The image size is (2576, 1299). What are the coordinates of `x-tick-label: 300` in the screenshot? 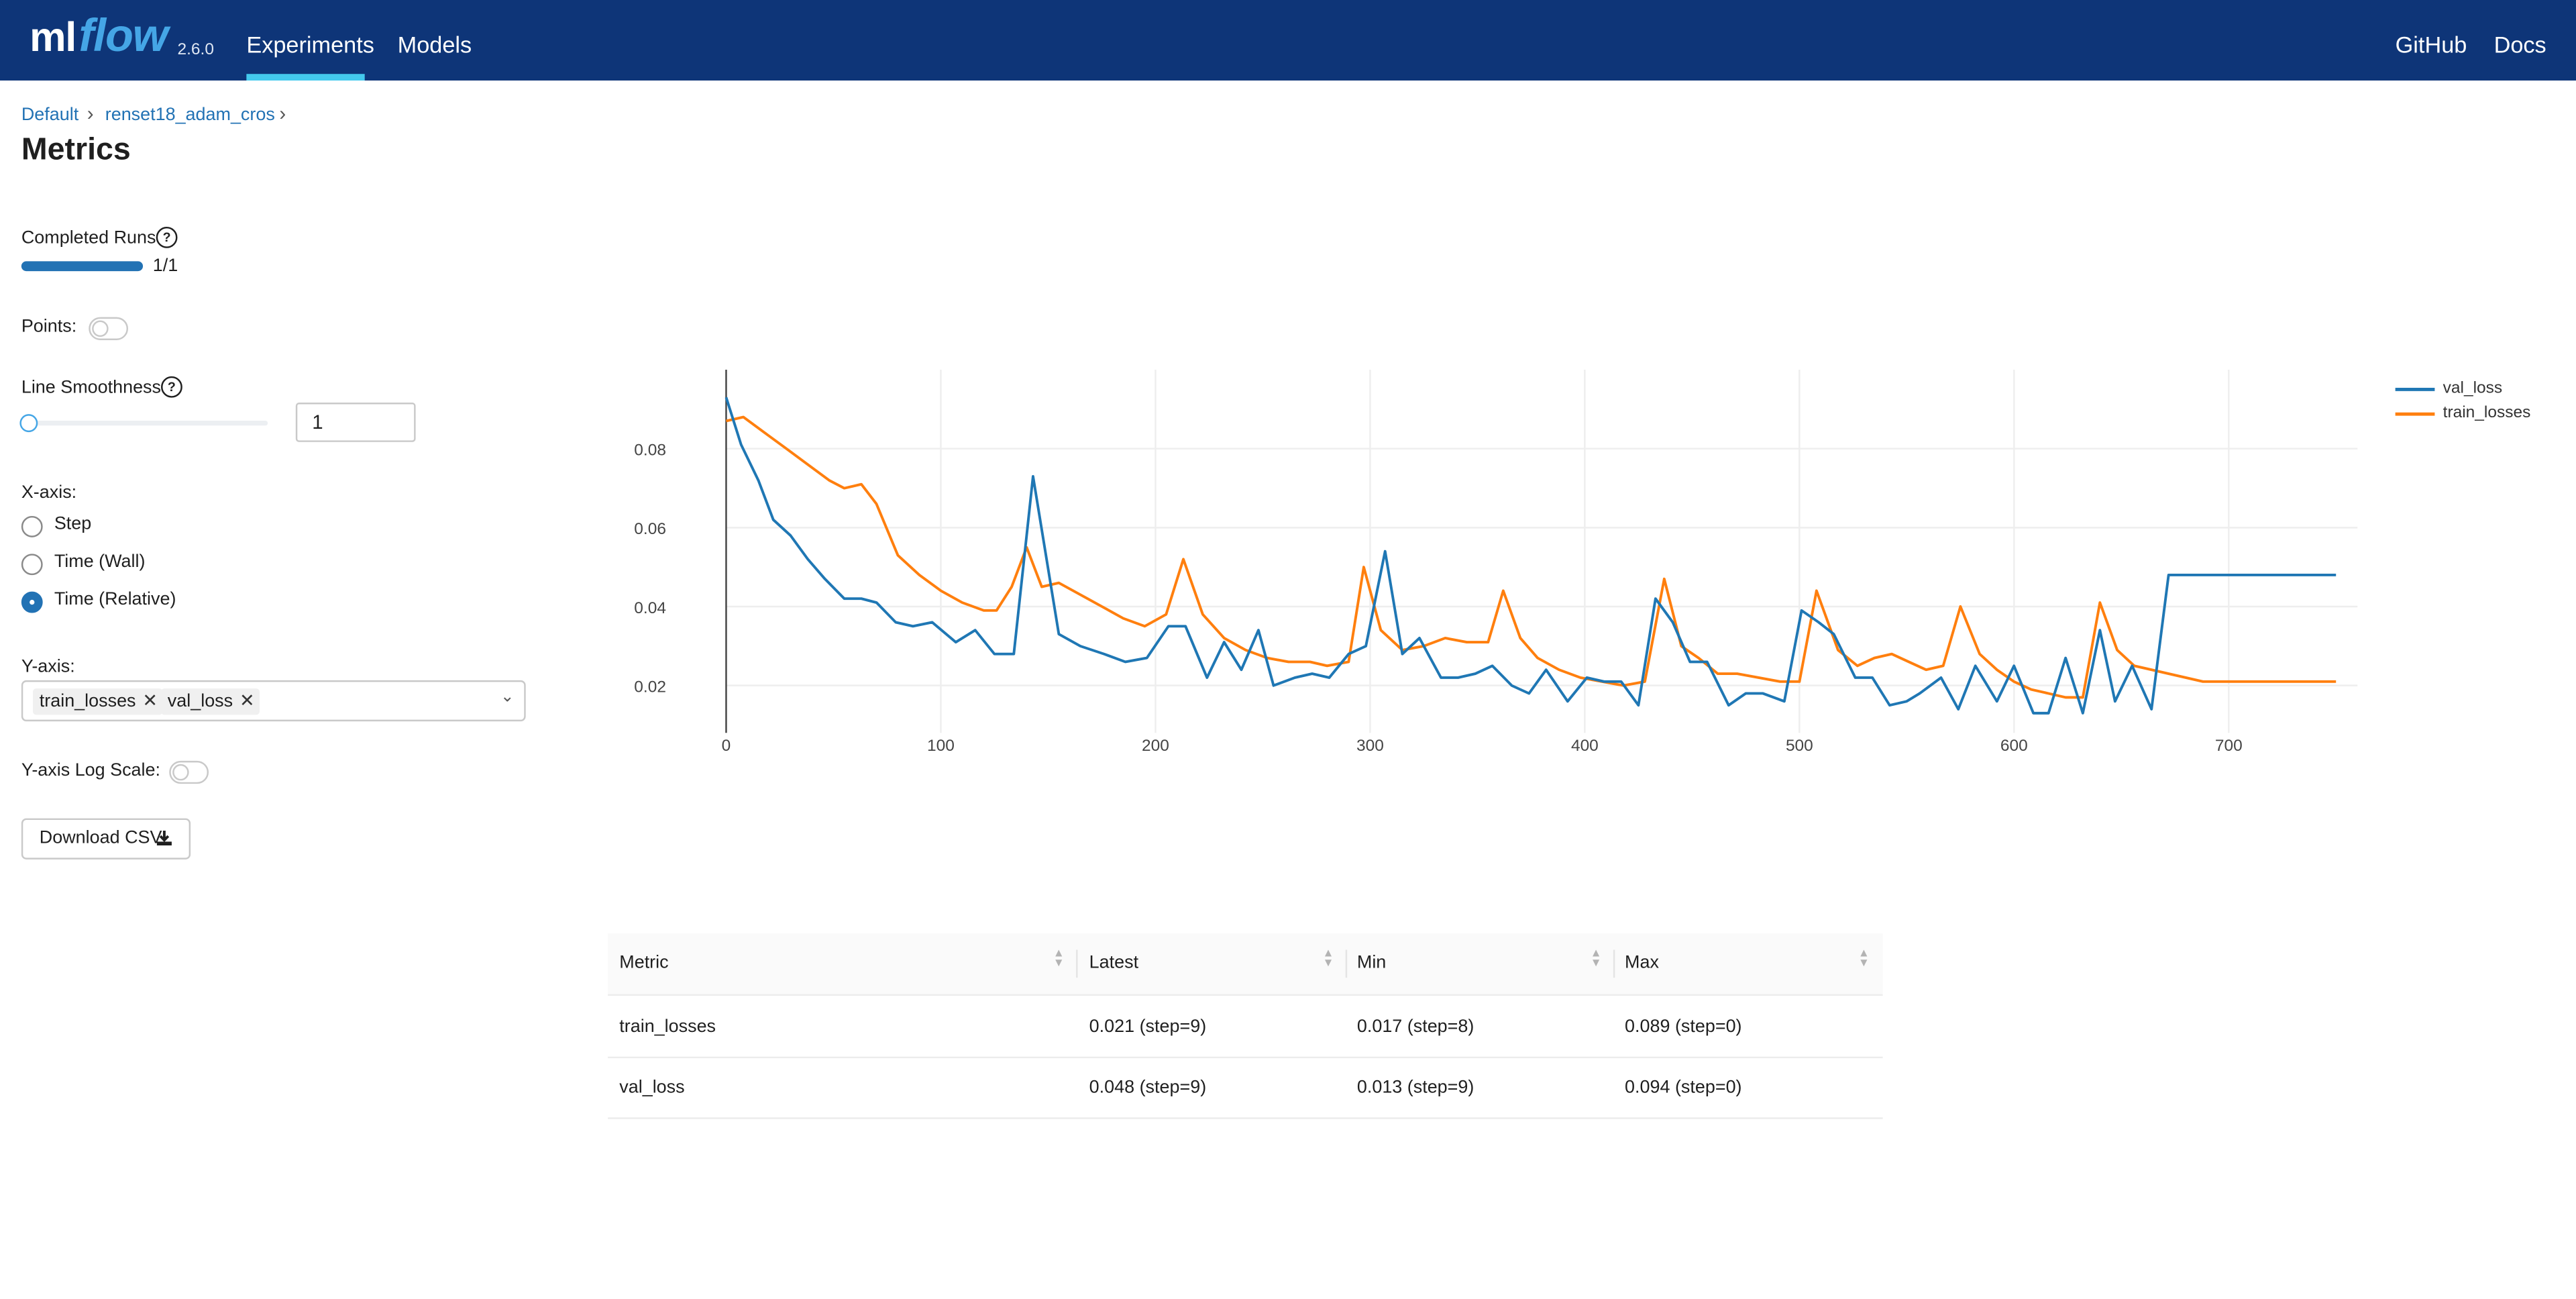 It's located at (1370, 746).